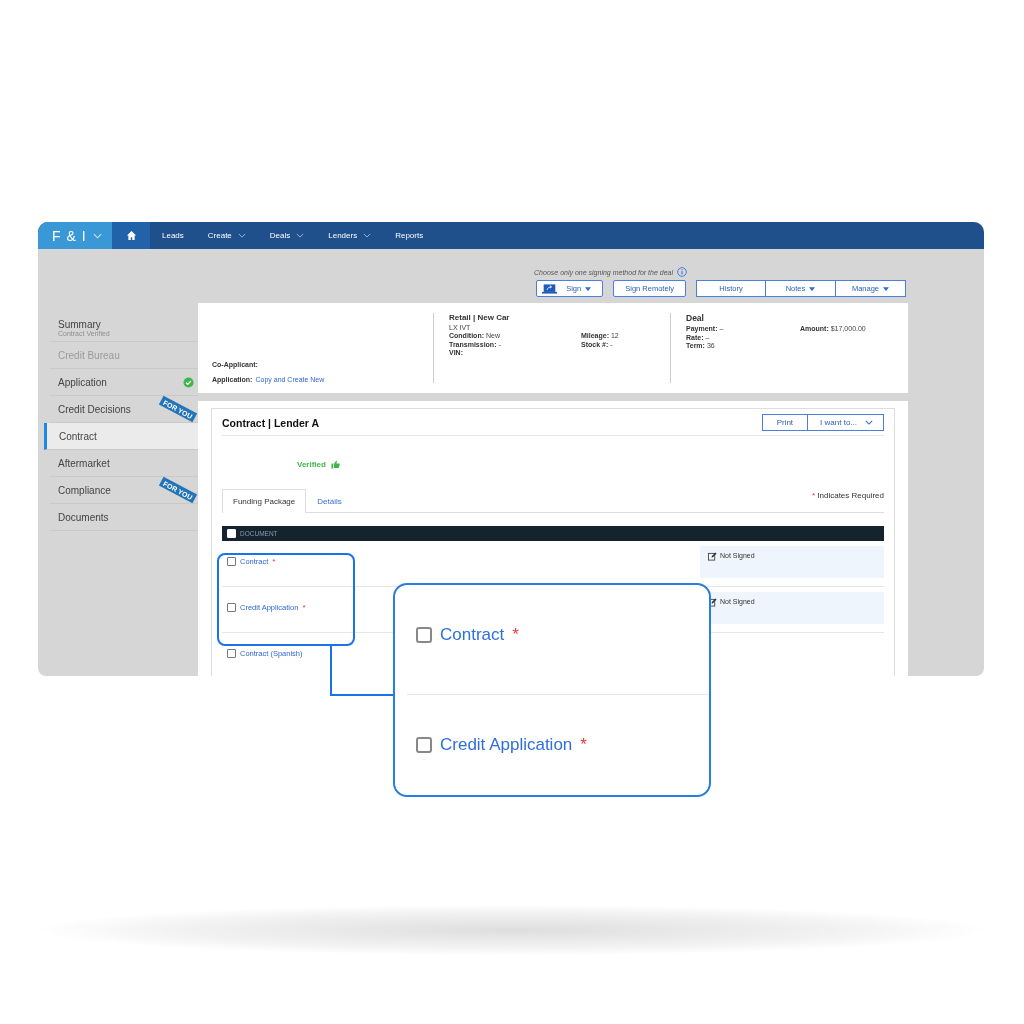  Describe the element at coordinates (329, 501) in the screenshot. I see `tab: Details` at that location.